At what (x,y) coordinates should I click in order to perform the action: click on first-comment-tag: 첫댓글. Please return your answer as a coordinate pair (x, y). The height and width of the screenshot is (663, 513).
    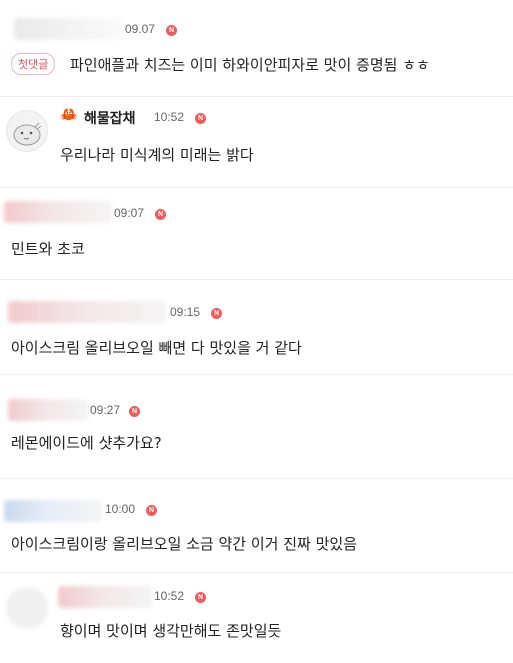
    Looking at the image, I should click on (33, 64).